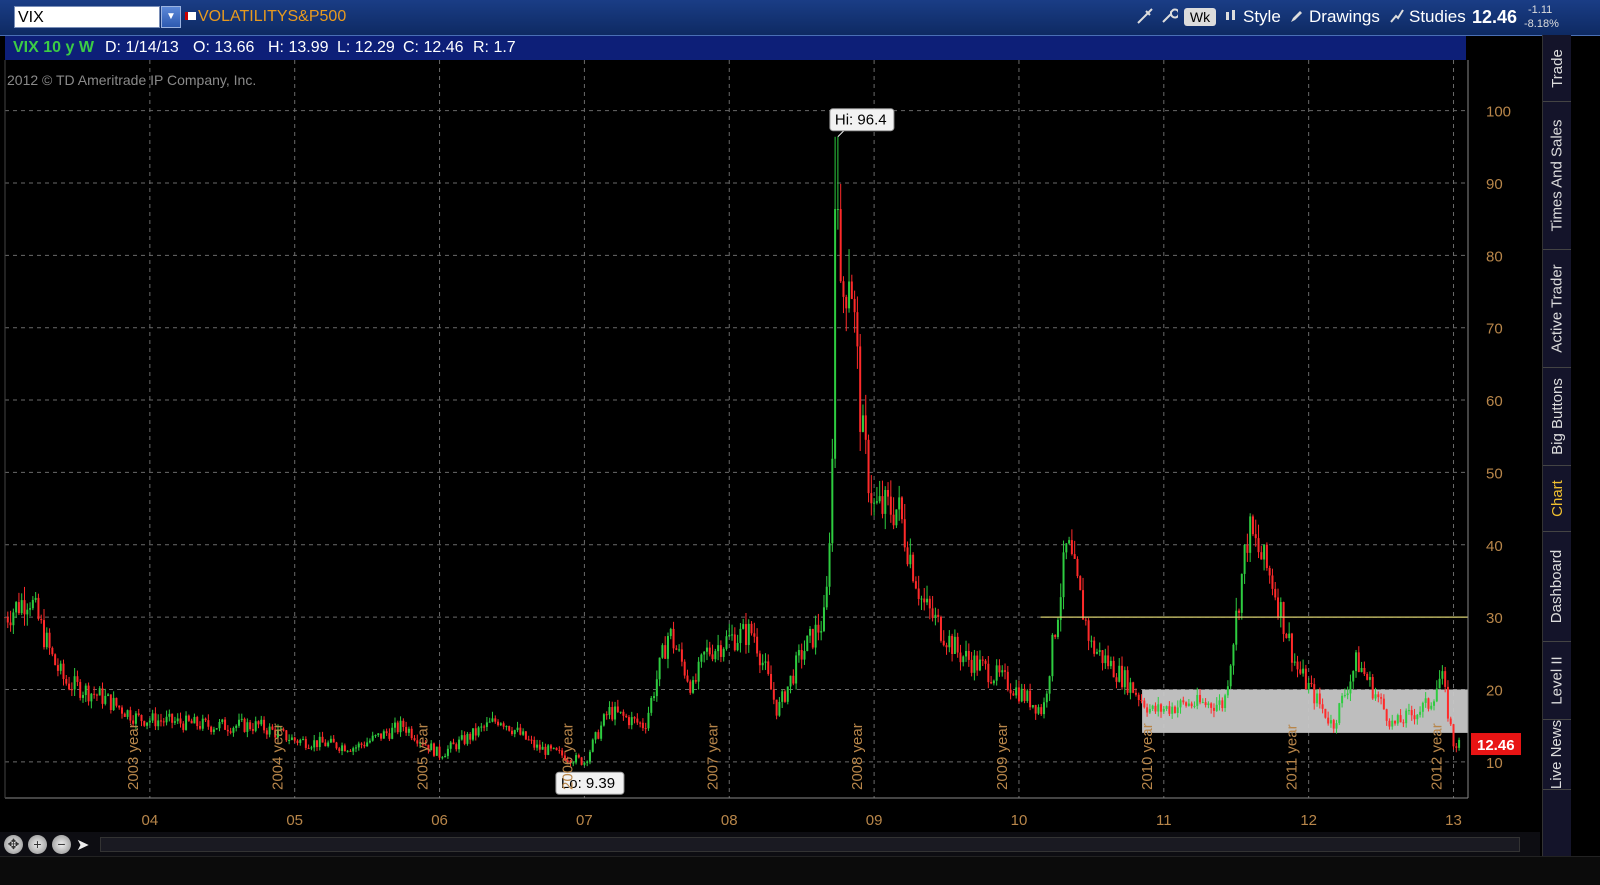 The image size is (1600, 885). What do you see at coordinates (1557, 754) in the screenshot?
I see `tab-live-news: Live News` at bounding box center [1557, 754].